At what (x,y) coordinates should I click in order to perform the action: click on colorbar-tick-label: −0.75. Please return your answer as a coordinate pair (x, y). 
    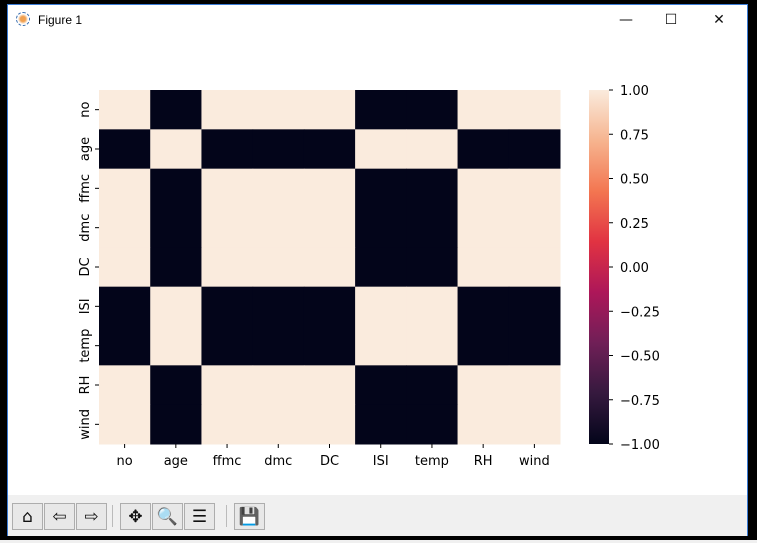
    Looking at the image, I should click on (640, 401).